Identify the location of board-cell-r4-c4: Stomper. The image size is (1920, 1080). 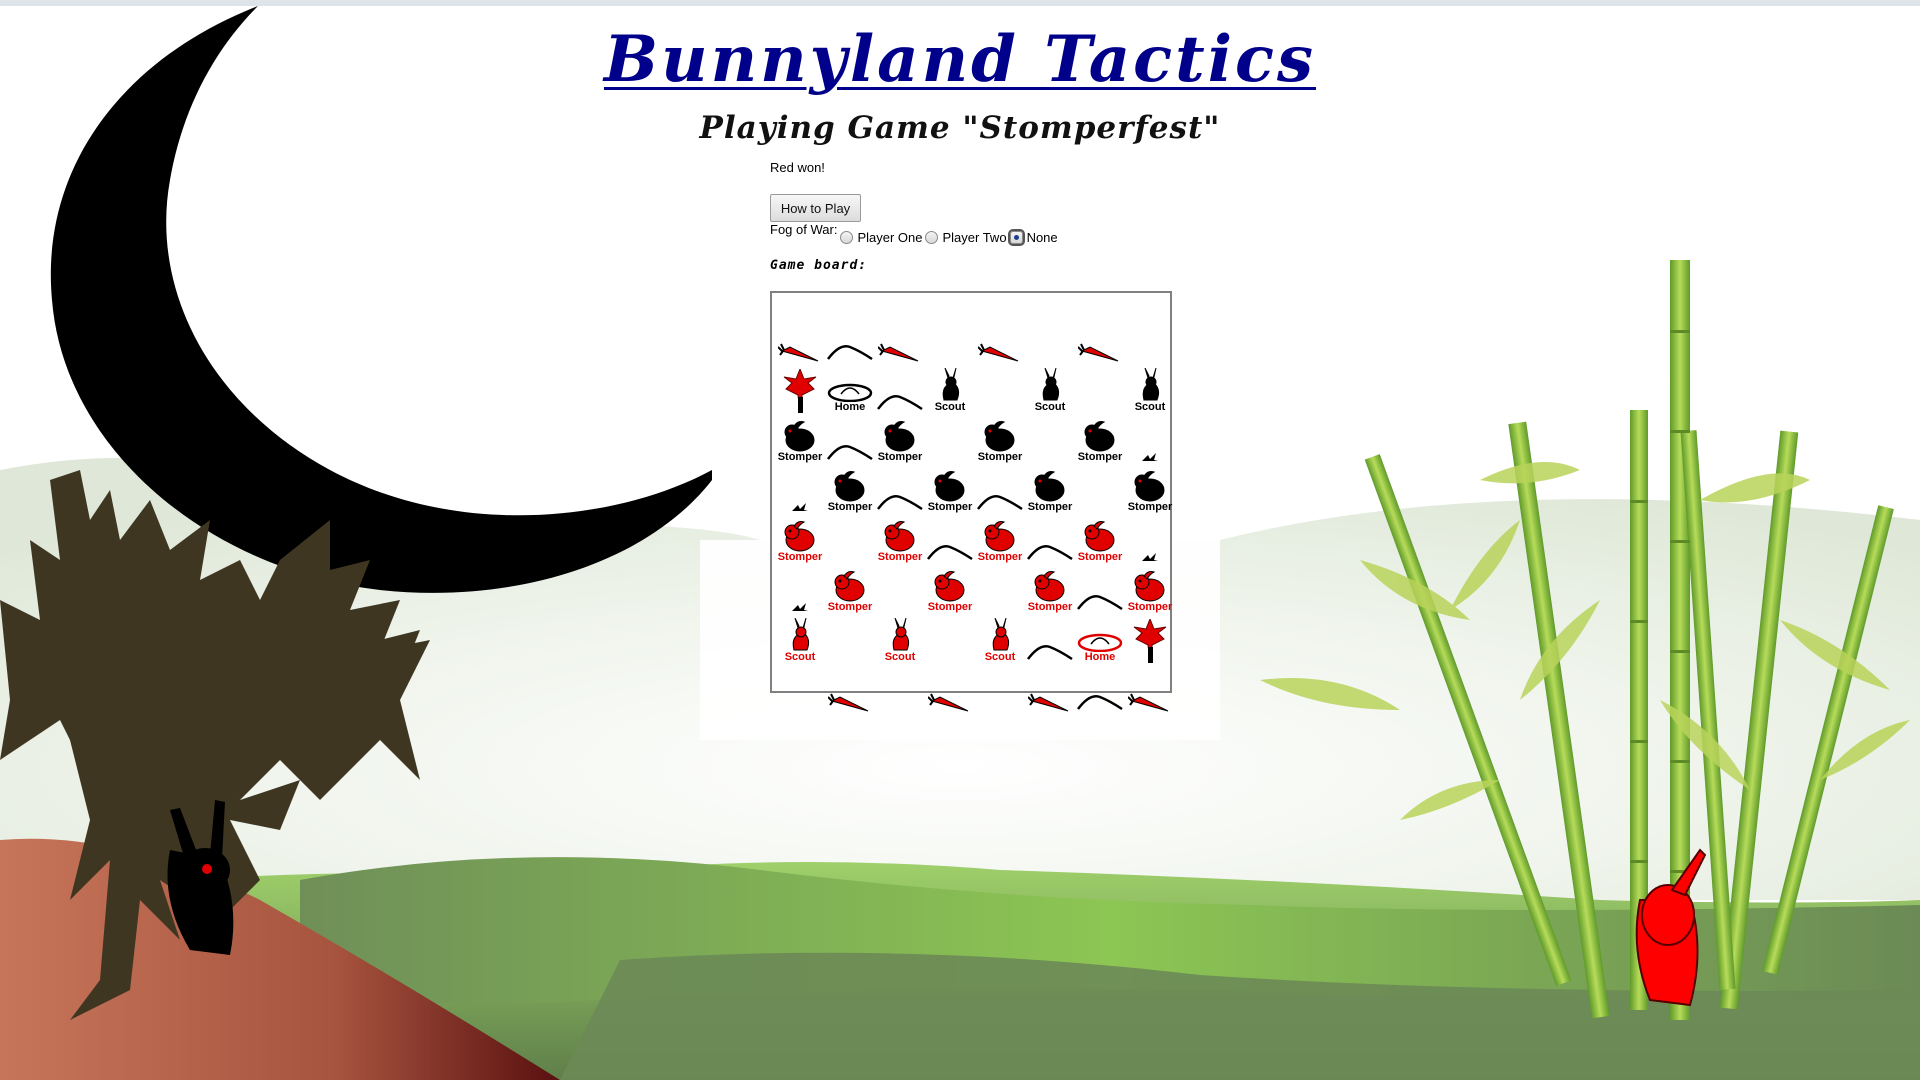
(1000, 538).